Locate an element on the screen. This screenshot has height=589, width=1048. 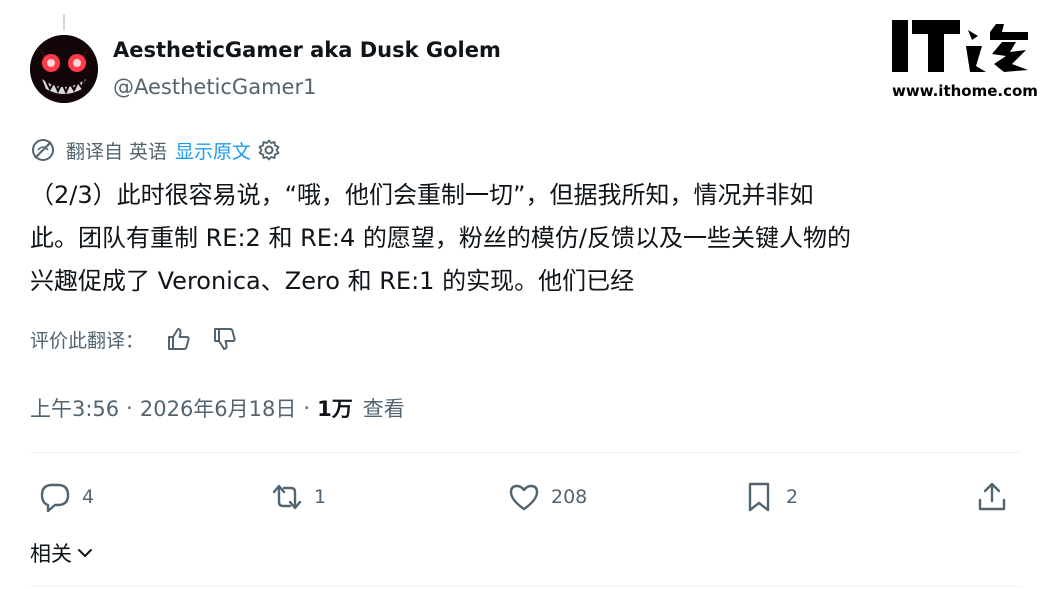
translation-bar: 翻译自 英语 显示原文 is located at coordinates (155, 150).